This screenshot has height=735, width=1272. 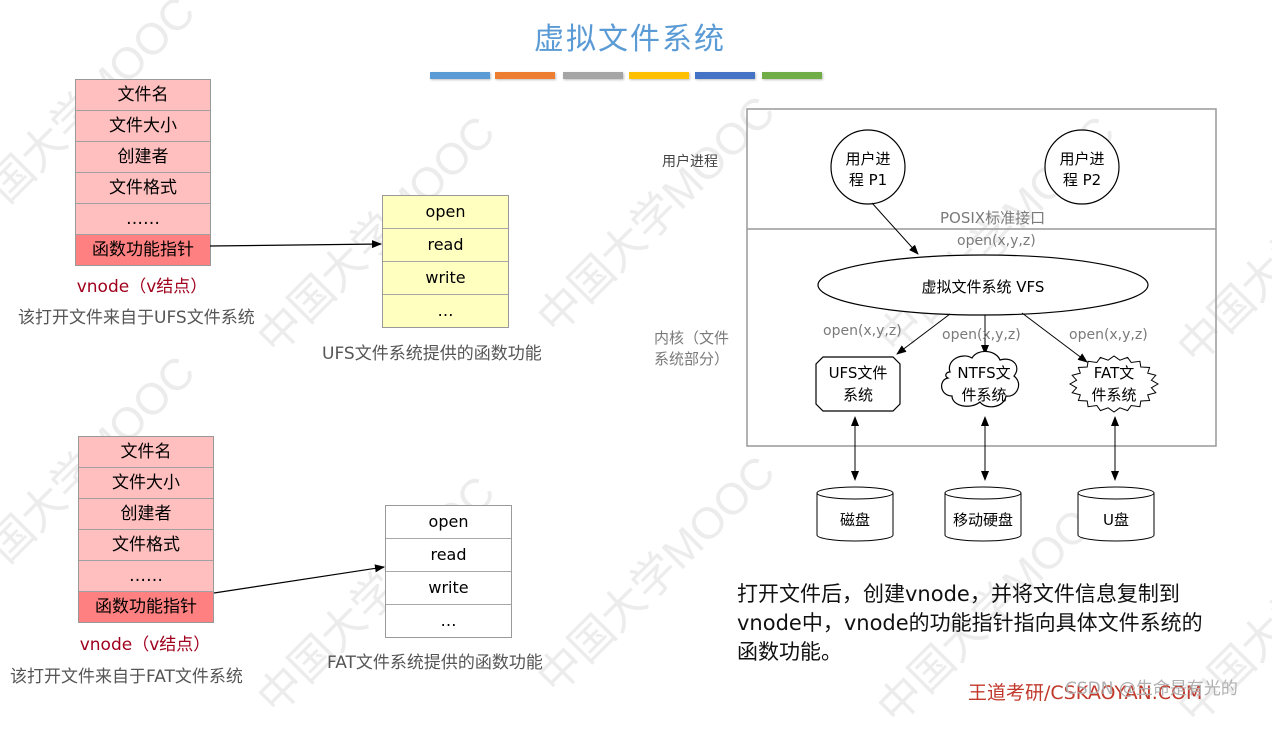 What do you see at coordinates (299, 579) in the screenshot?
I see `pointer-arrow-fat` at bounding box center [299, 579].